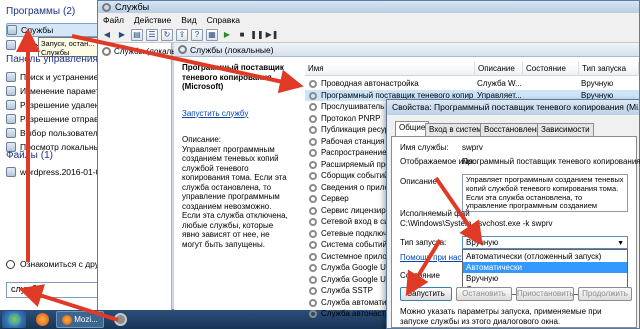  Describe the element at coordinates (167, 34) in the screenshot. I see `refresh-icon: ↻` at that location.